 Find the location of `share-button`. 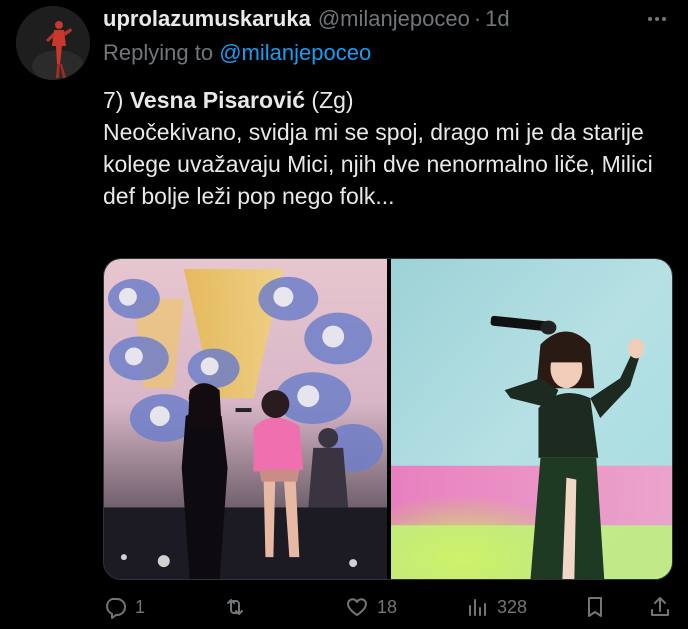

share-button is located at coordinates (660, 607).